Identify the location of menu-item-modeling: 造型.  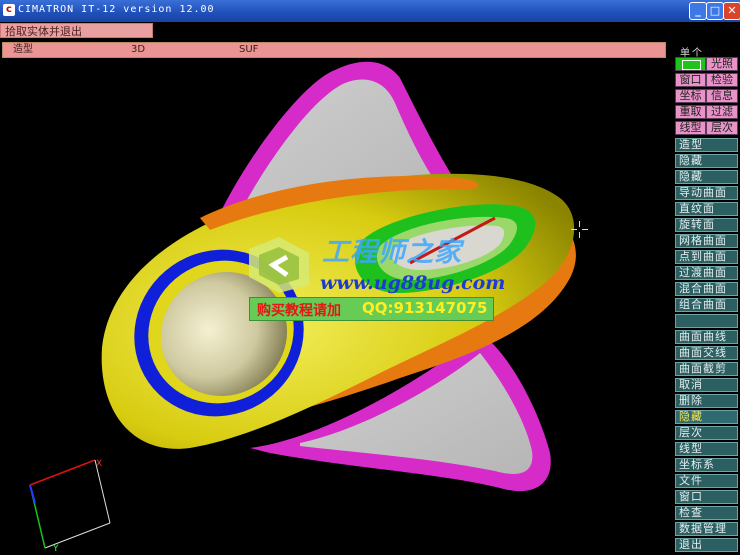
(706, 145).